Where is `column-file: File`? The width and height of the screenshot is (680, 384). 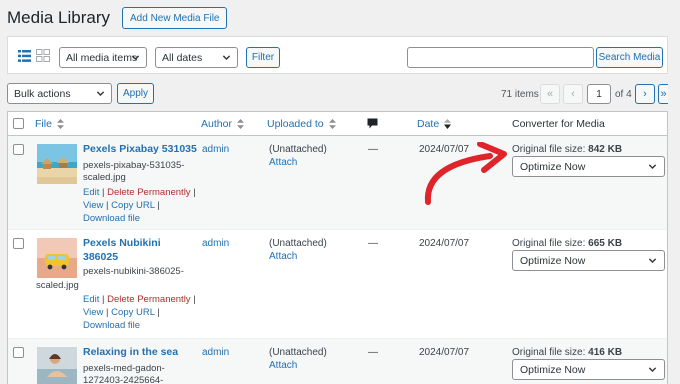 column-file: File is located at coordinates (49, 124).